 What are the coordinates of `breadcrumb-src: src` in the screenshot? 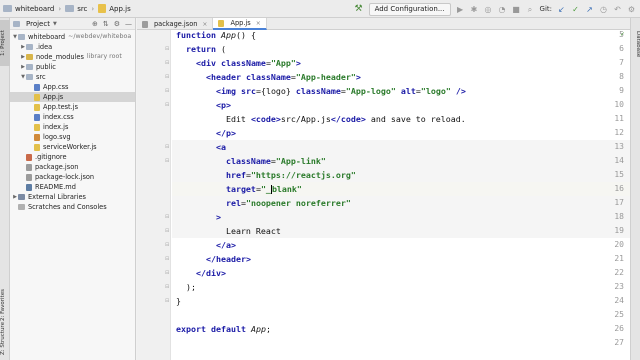 It's located at (76, 9).